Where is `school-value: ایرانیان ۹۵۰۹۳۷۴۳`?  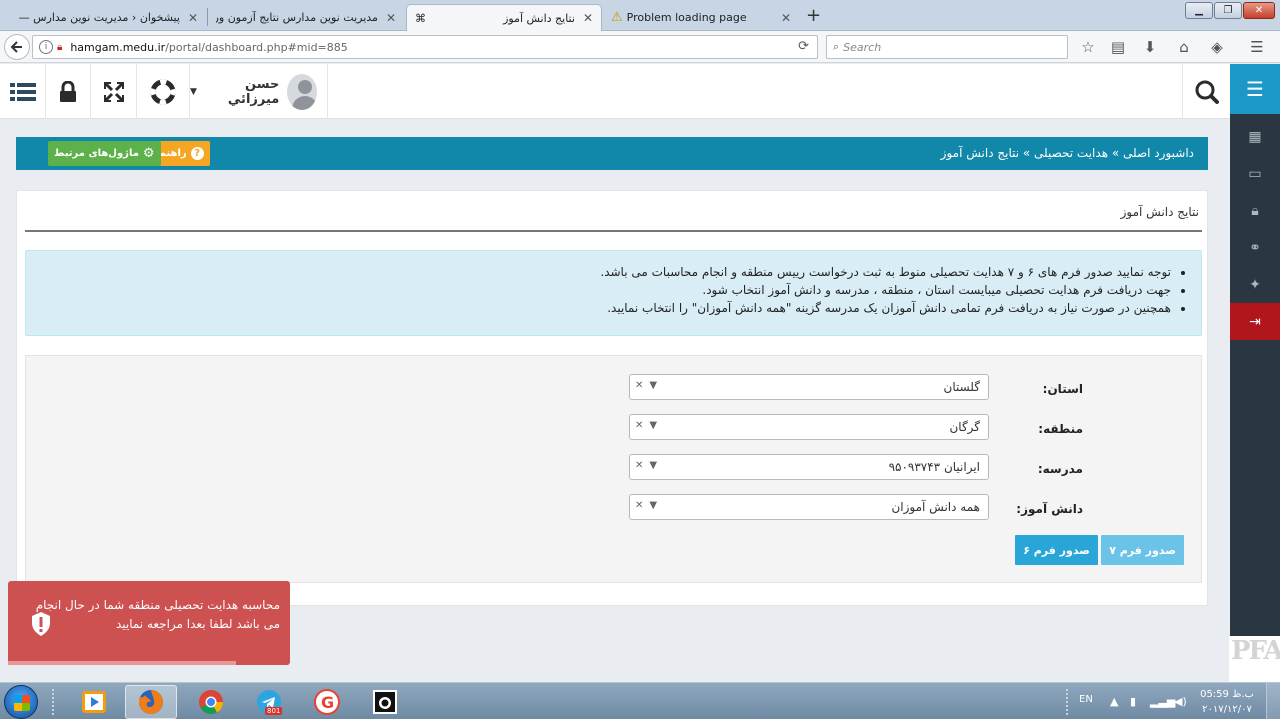
school-value: ایرانیان ۹۵۰۹۳۷۴۳ is located at coordinates (934, 467).